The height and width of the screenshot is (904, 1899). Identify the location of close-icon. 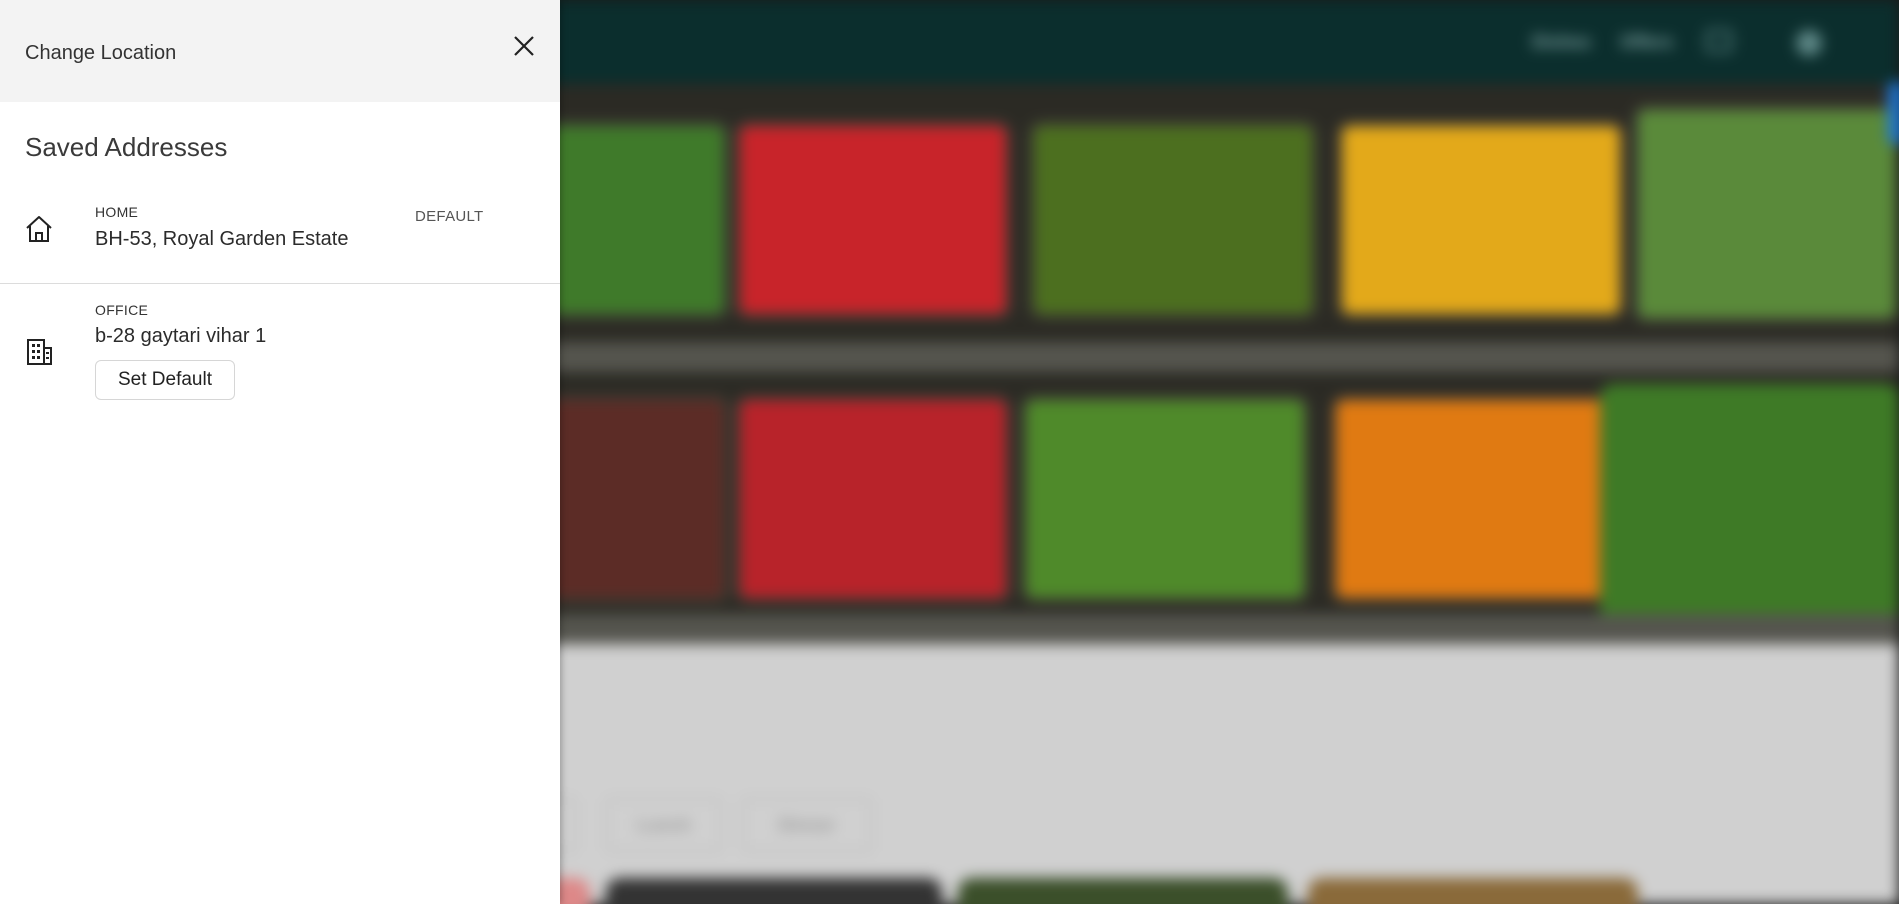
(524, 46).